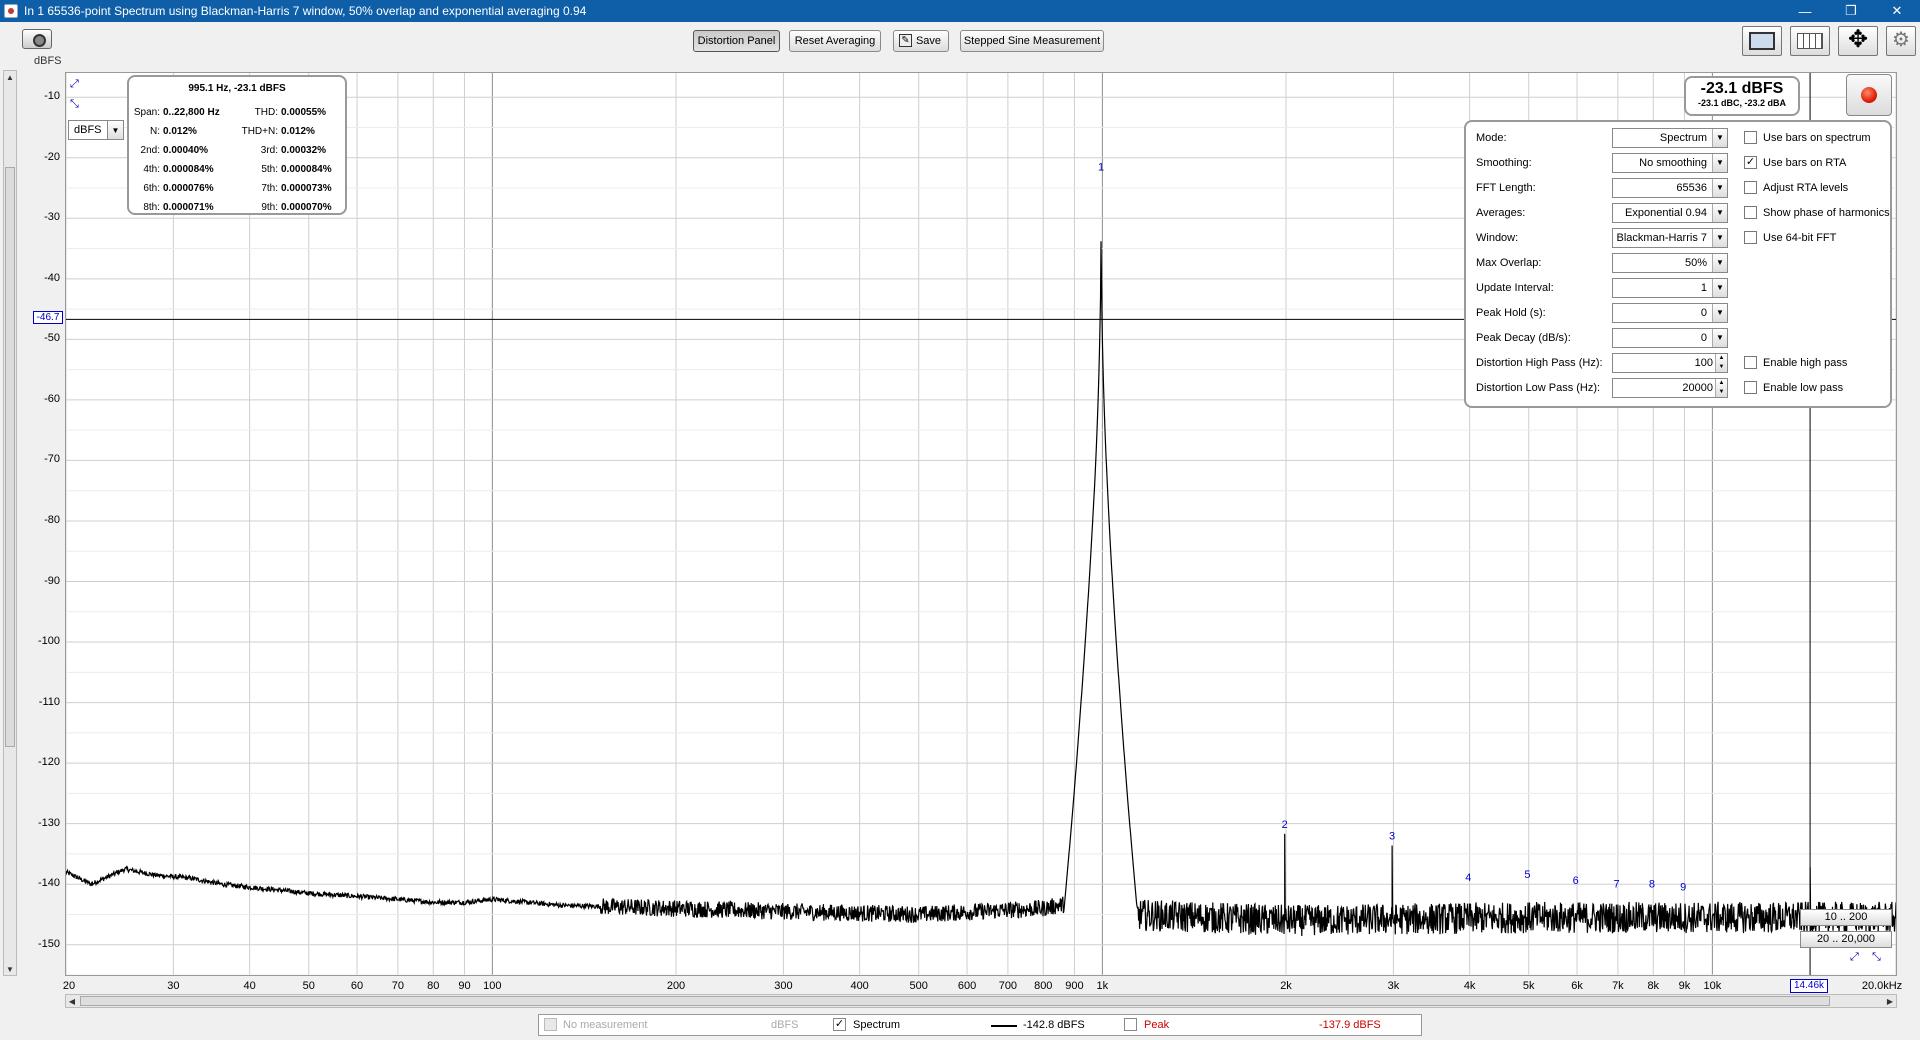 The width and height of the screenshot is (1920, 1040). Describe the element at coordinates (269, 169) in the screenshot. I see `distortion-l2: 5th:` at that location.